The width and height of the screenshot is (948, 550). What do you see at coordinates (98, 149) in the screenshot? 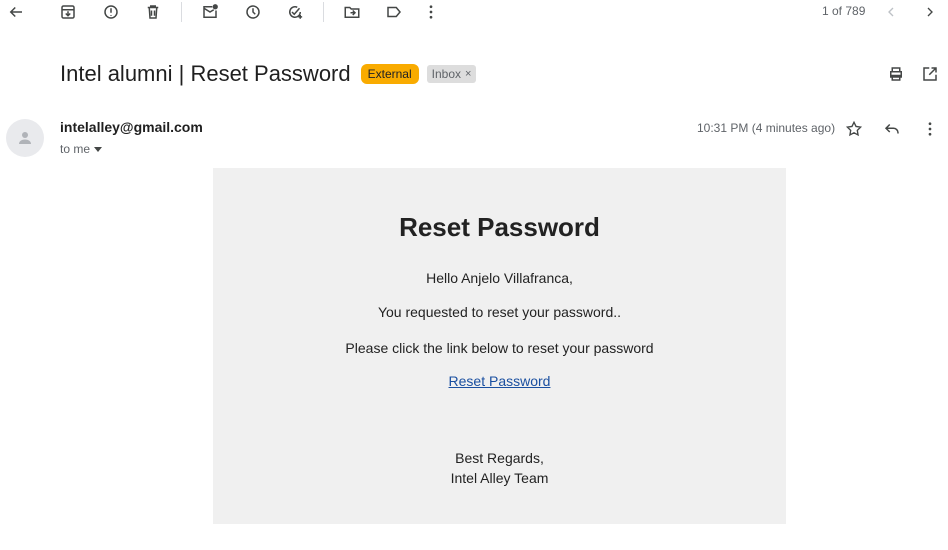
I see `caret-down-icon` at bounding box center [98, 149].